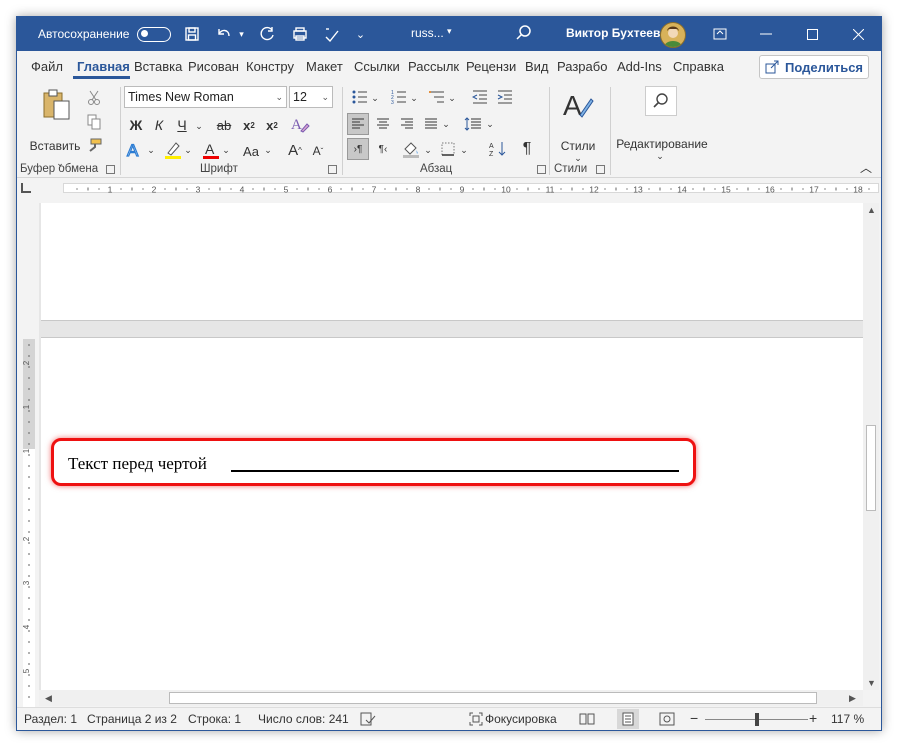 Image resolution: width=897 pixels, height=745 pixels. What do you see at coordinates (524, 33) in the screenshot?
I see `search-icon` at bounding box center [524, 33].